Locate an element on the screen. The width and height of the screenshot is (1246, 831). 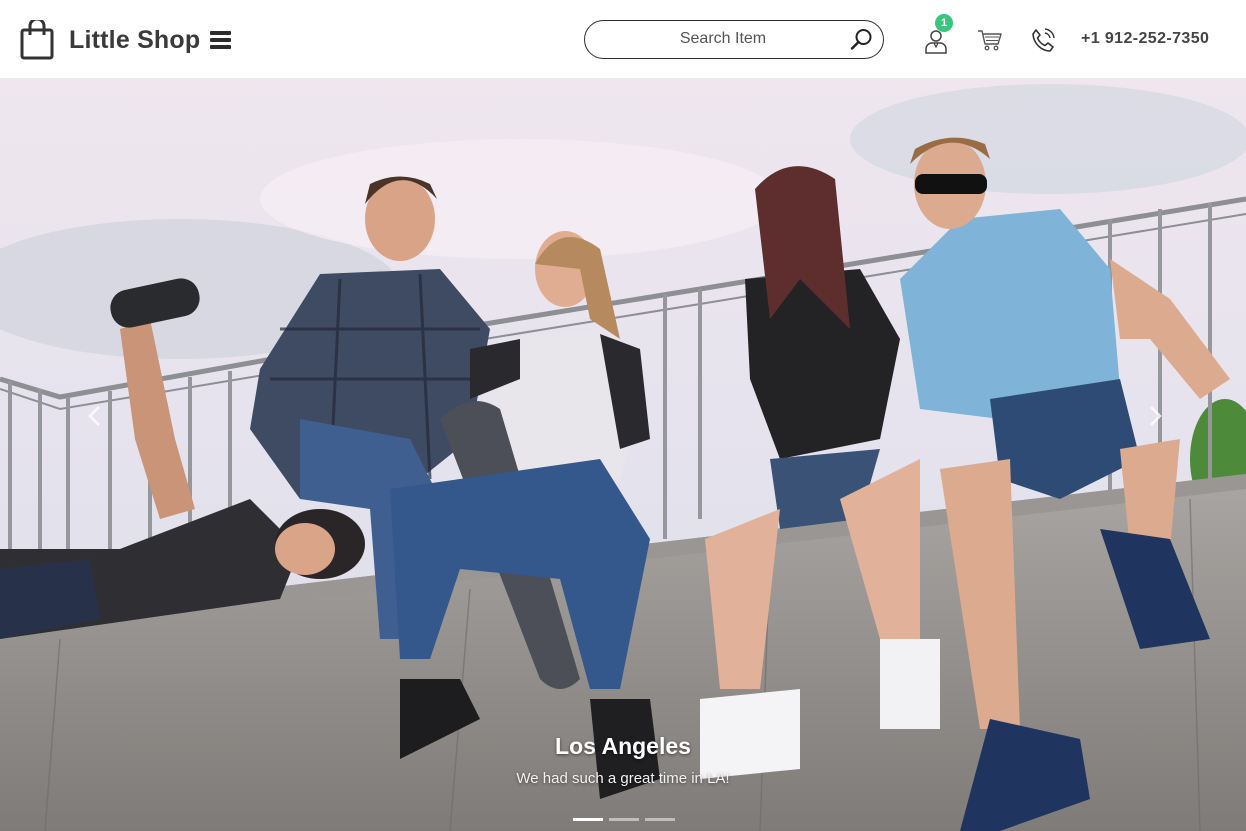
carousel-prev-icon is located at coordinates (95, 416).